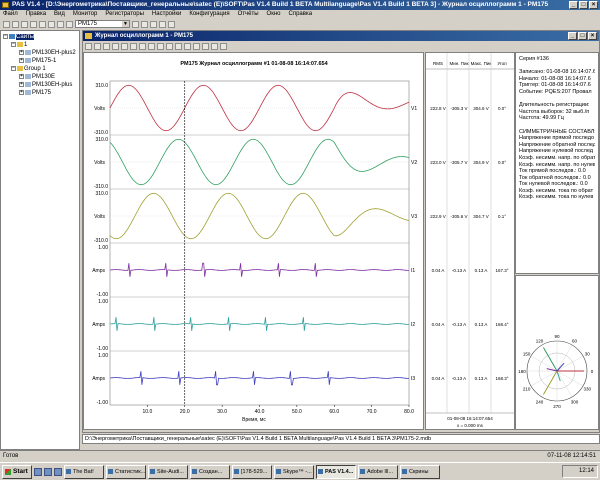 This screenshot has width=600, height=480. What do you see at coordinates (160, 46) in the screenshot?
I see `table-icon` at bounding box center [160, 46].